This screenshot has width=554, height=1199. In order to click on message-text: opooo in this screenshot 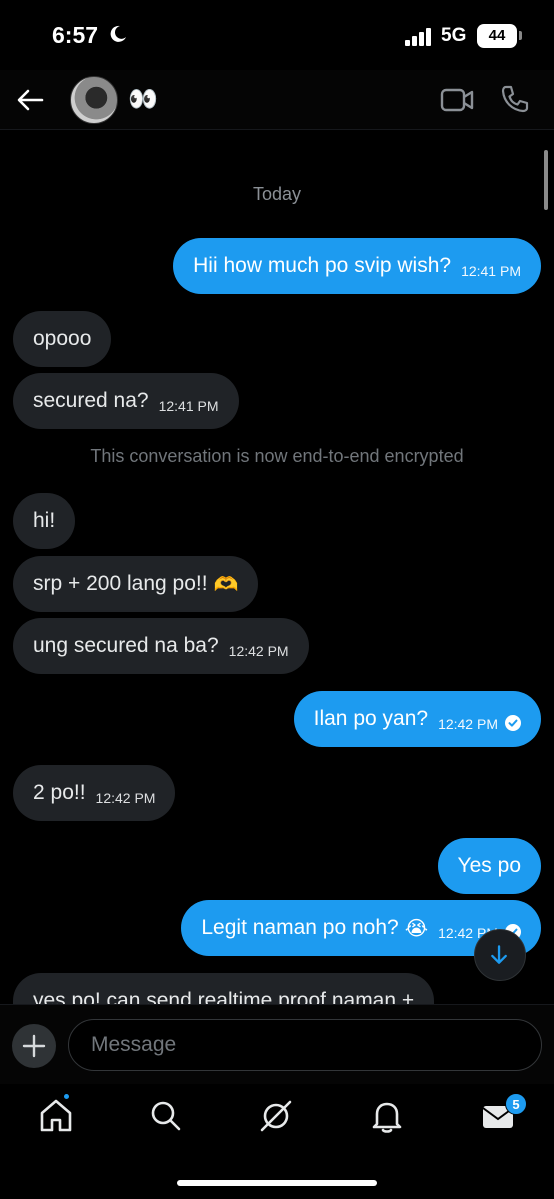, I will do `click(62, 338)`.